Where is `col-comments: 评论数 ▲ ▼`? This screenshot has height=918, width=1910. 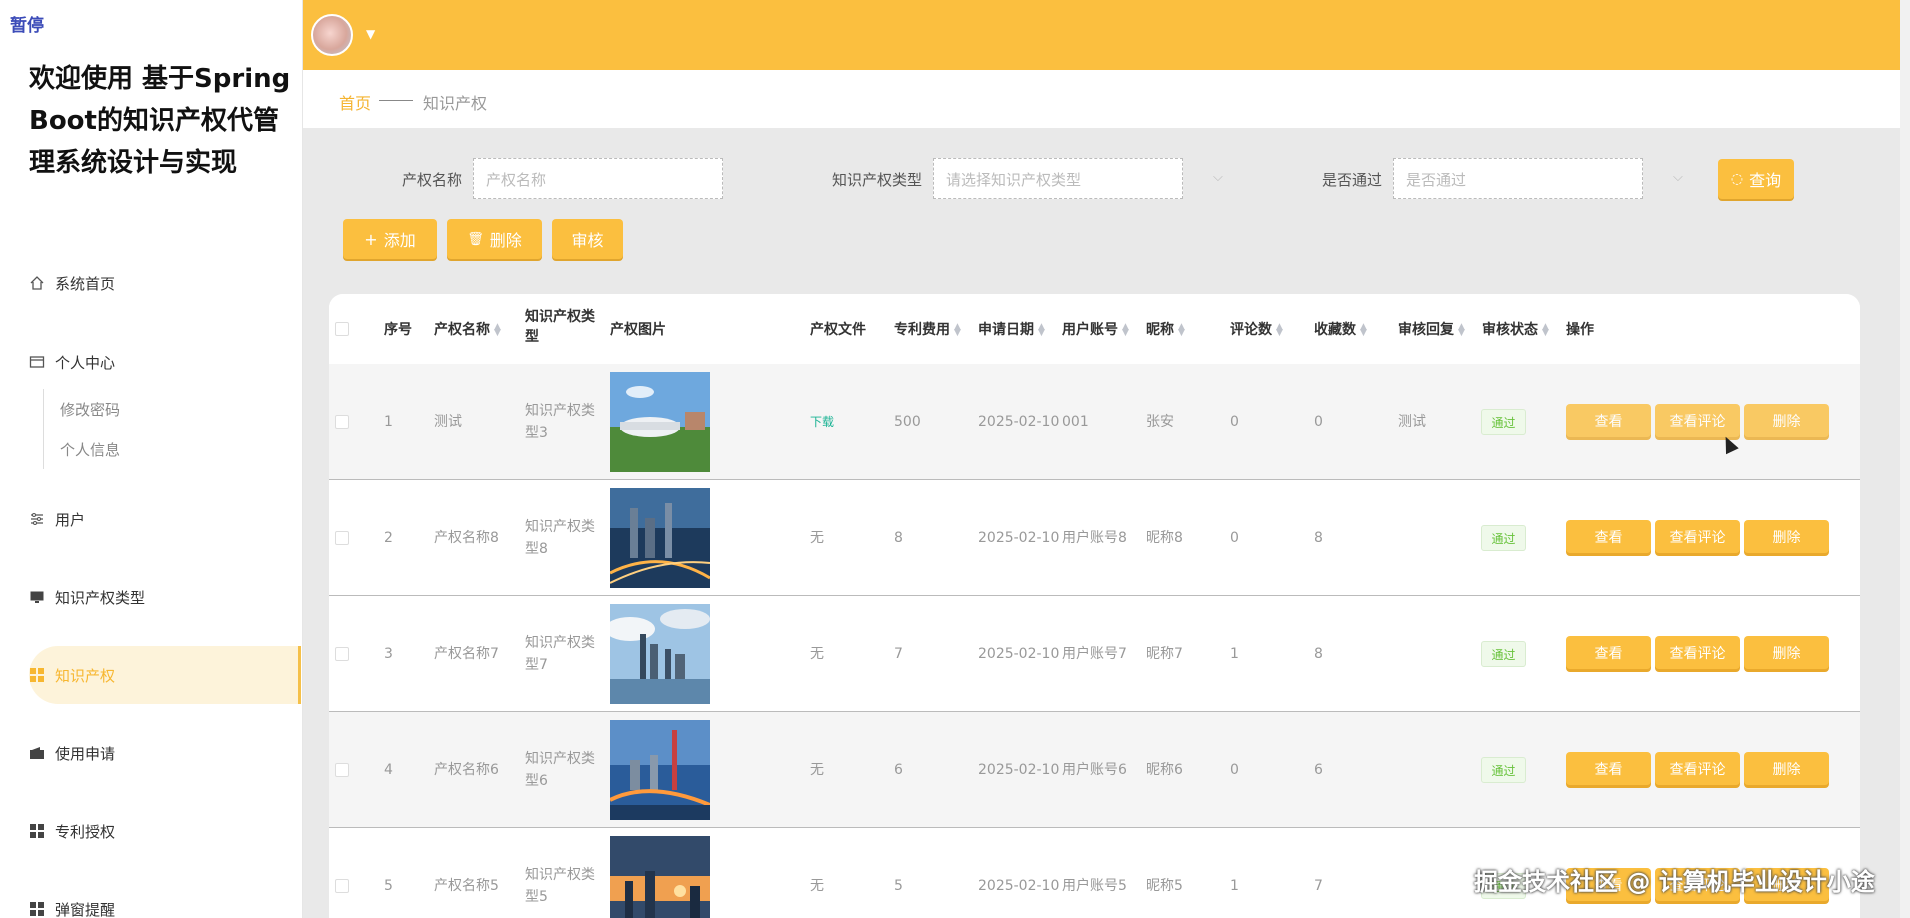 col-comments: 评论数 ▲ ▼ is located at coordinates (1256, 330).